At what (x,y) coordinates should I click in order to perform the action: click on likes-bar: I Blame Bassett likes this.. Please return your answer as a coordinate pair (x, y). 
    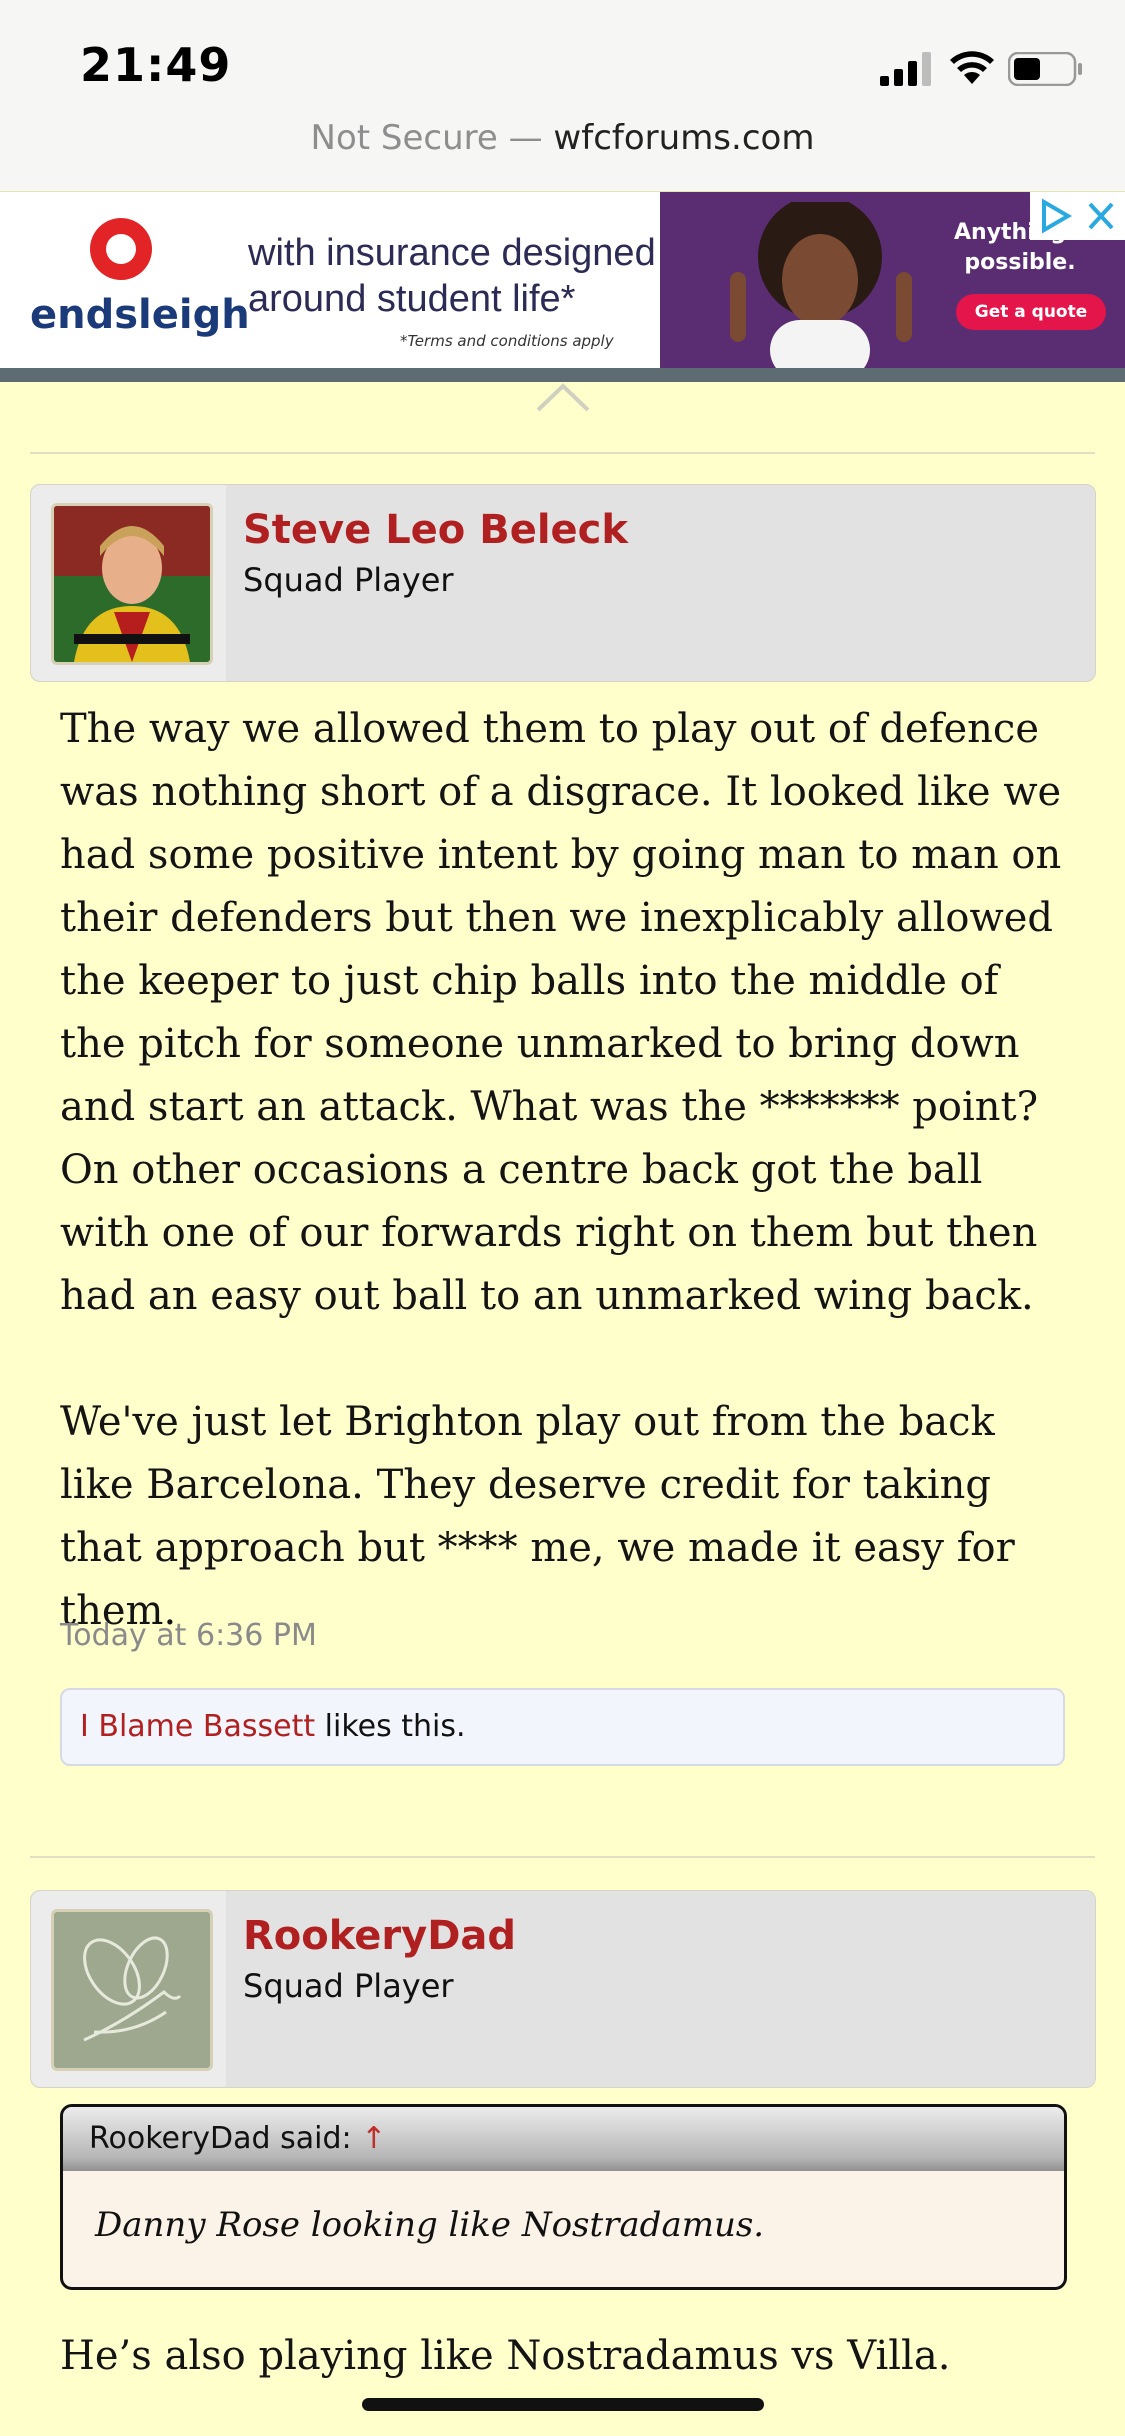
    Looking at the image, I should click on (562, 1727).